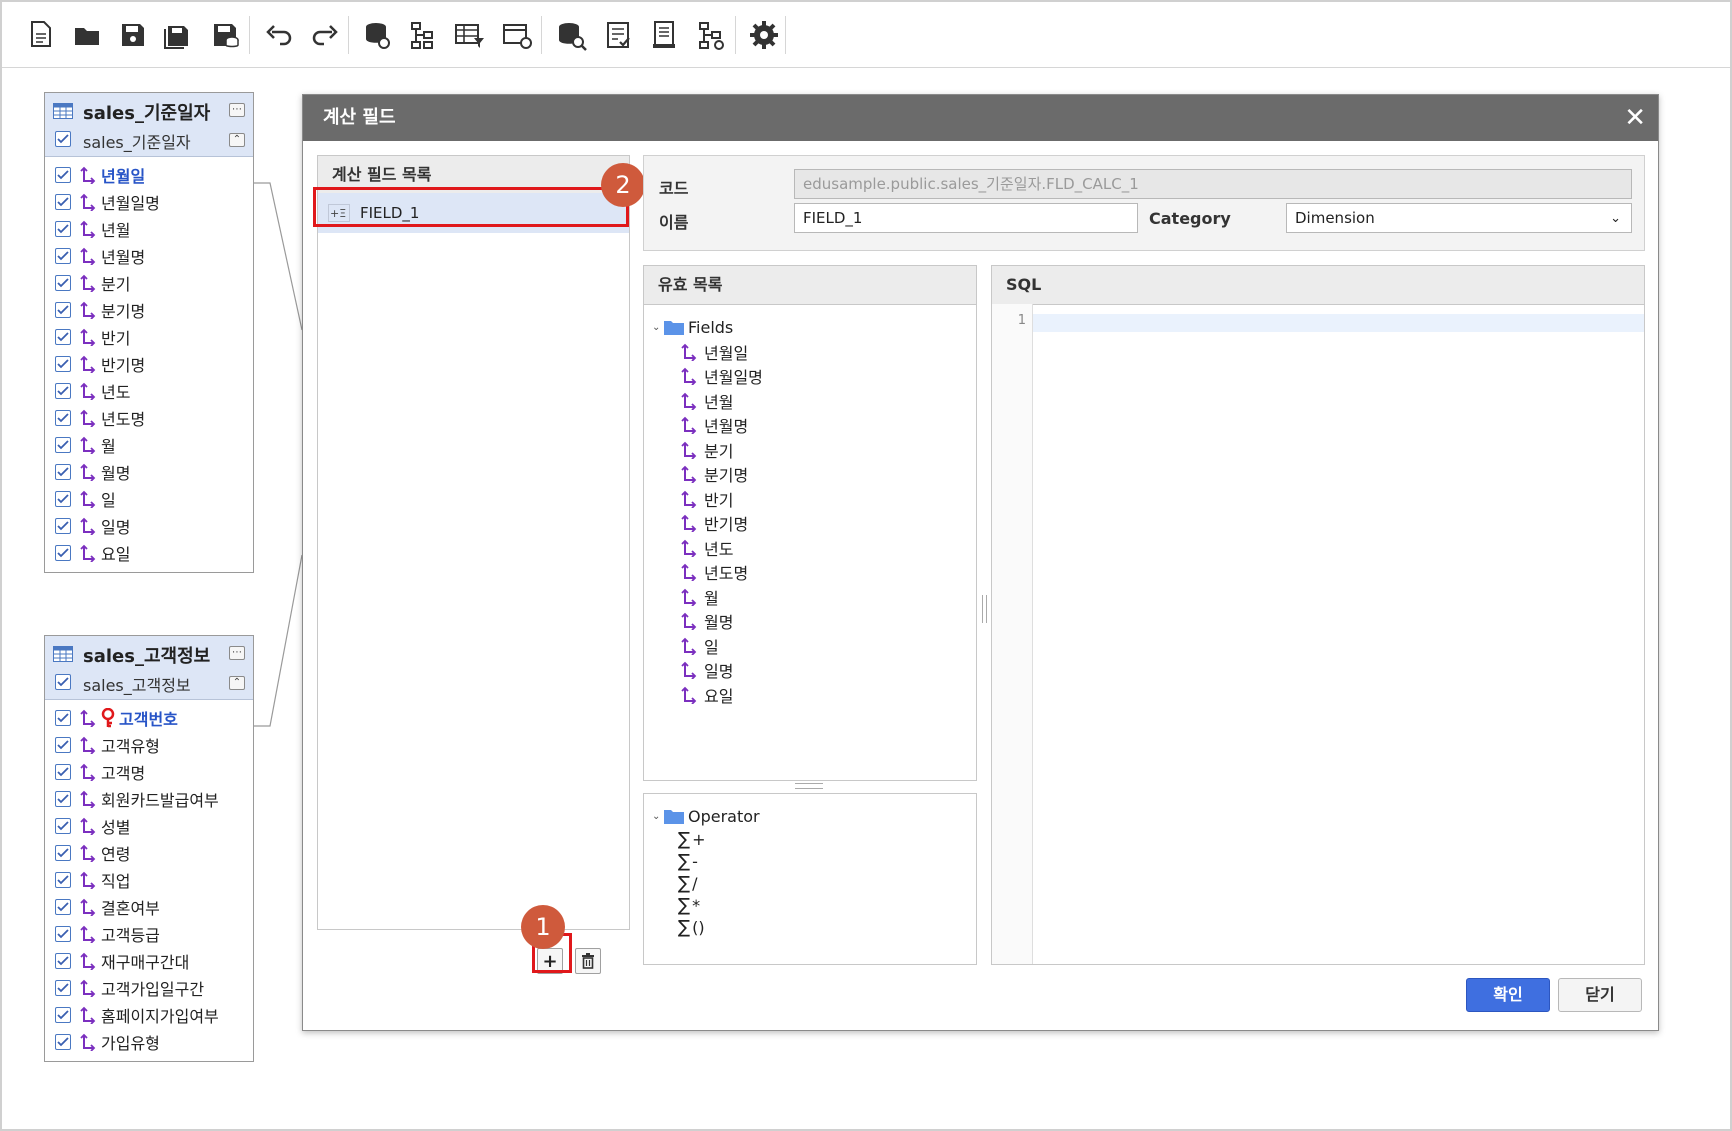  I want to click on dialog-title-bar: 계산 필드 ✕, so click(980, 118).